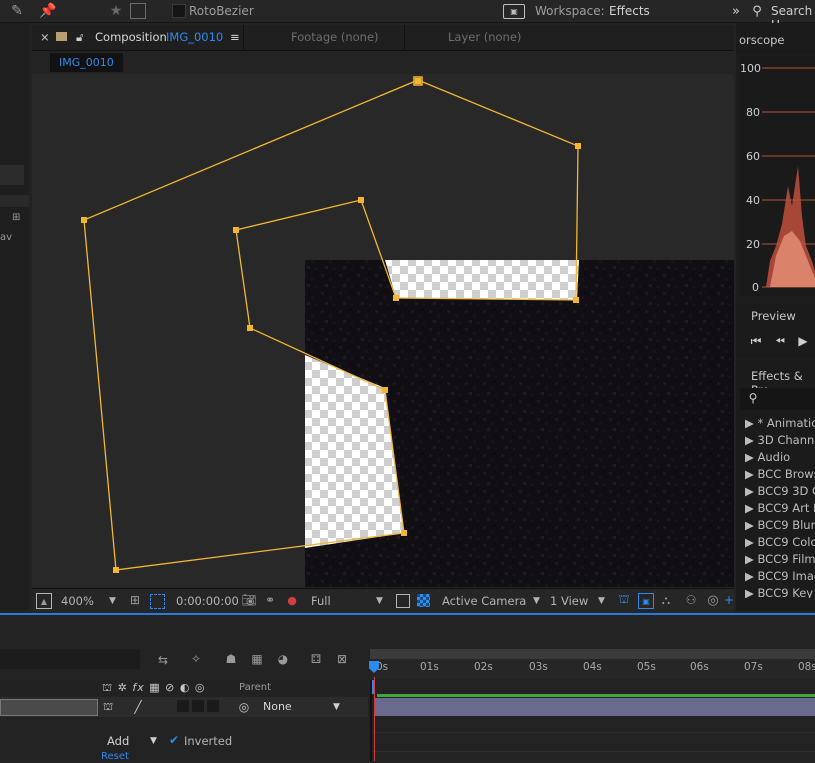 The height and width of the screenshot is (763, 815). I want to click on lock-icon: 🔓︎, so click(79, 37).